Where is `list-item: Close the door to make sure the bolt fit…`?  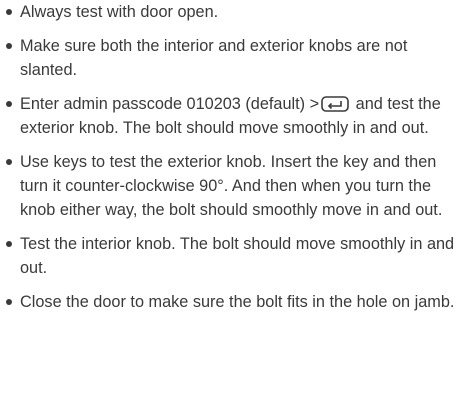 list-item: Close the door to make sure the bolt fit… is located at coordinates (231, 302).